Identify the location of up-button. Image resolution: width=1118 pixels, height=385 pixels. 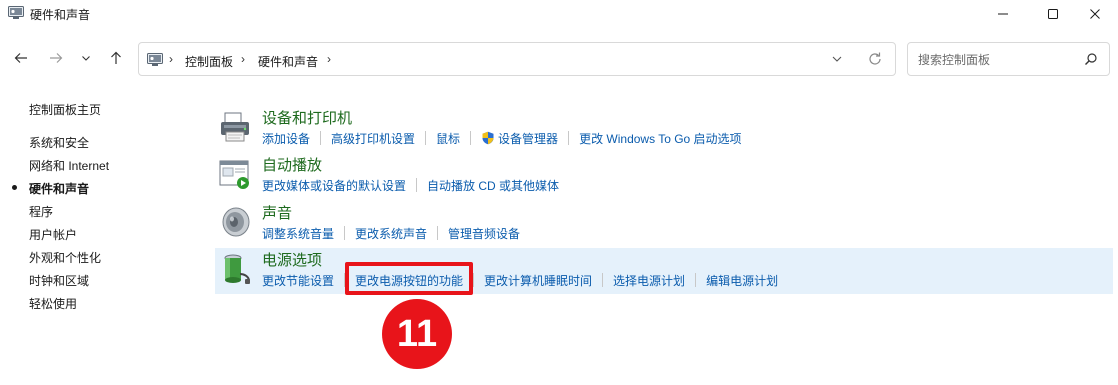
(116, 58).